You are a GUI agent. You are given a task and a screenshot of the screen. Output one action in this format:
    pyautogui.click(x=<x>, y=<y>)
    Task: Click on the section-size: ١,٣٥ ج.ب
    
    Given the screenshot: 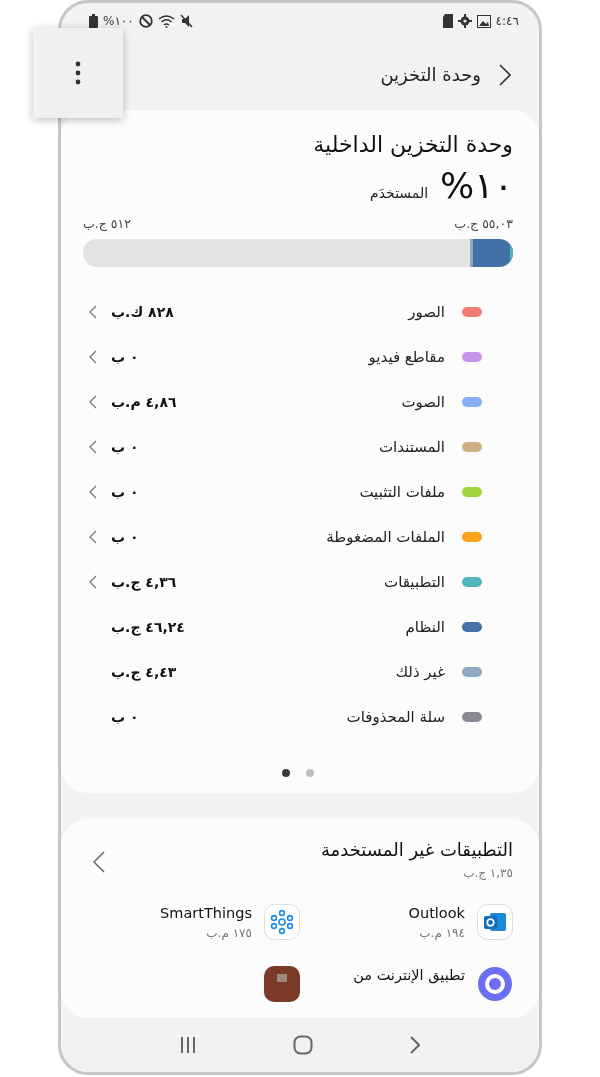 What is the action you would take?
    pyautogui.click(x=487, y=873)
    